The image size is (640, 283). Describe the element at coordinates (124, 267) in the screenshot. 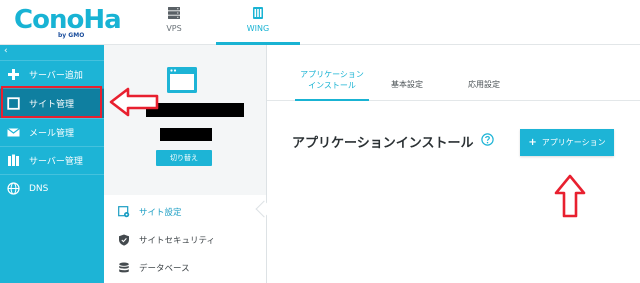

I see `database-icon` at that location.